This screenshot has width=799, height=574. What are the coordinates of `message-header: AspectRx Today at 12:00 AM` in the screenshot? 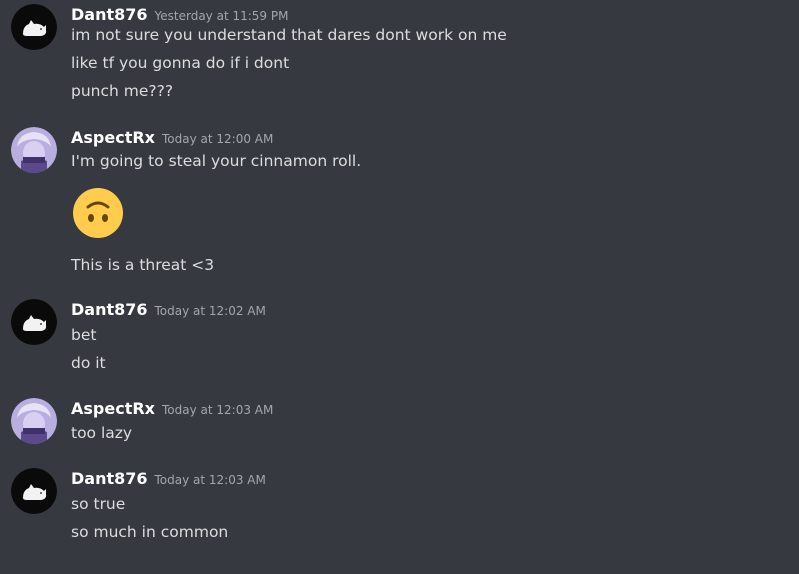 It's located at (172, 138).